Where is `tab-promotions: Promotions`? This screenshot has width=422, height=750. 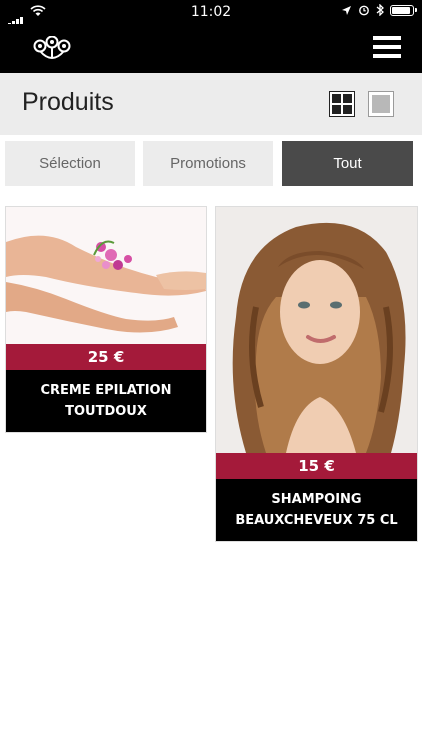
tab-promotions: Promotions is located at coordinates (208, 163).